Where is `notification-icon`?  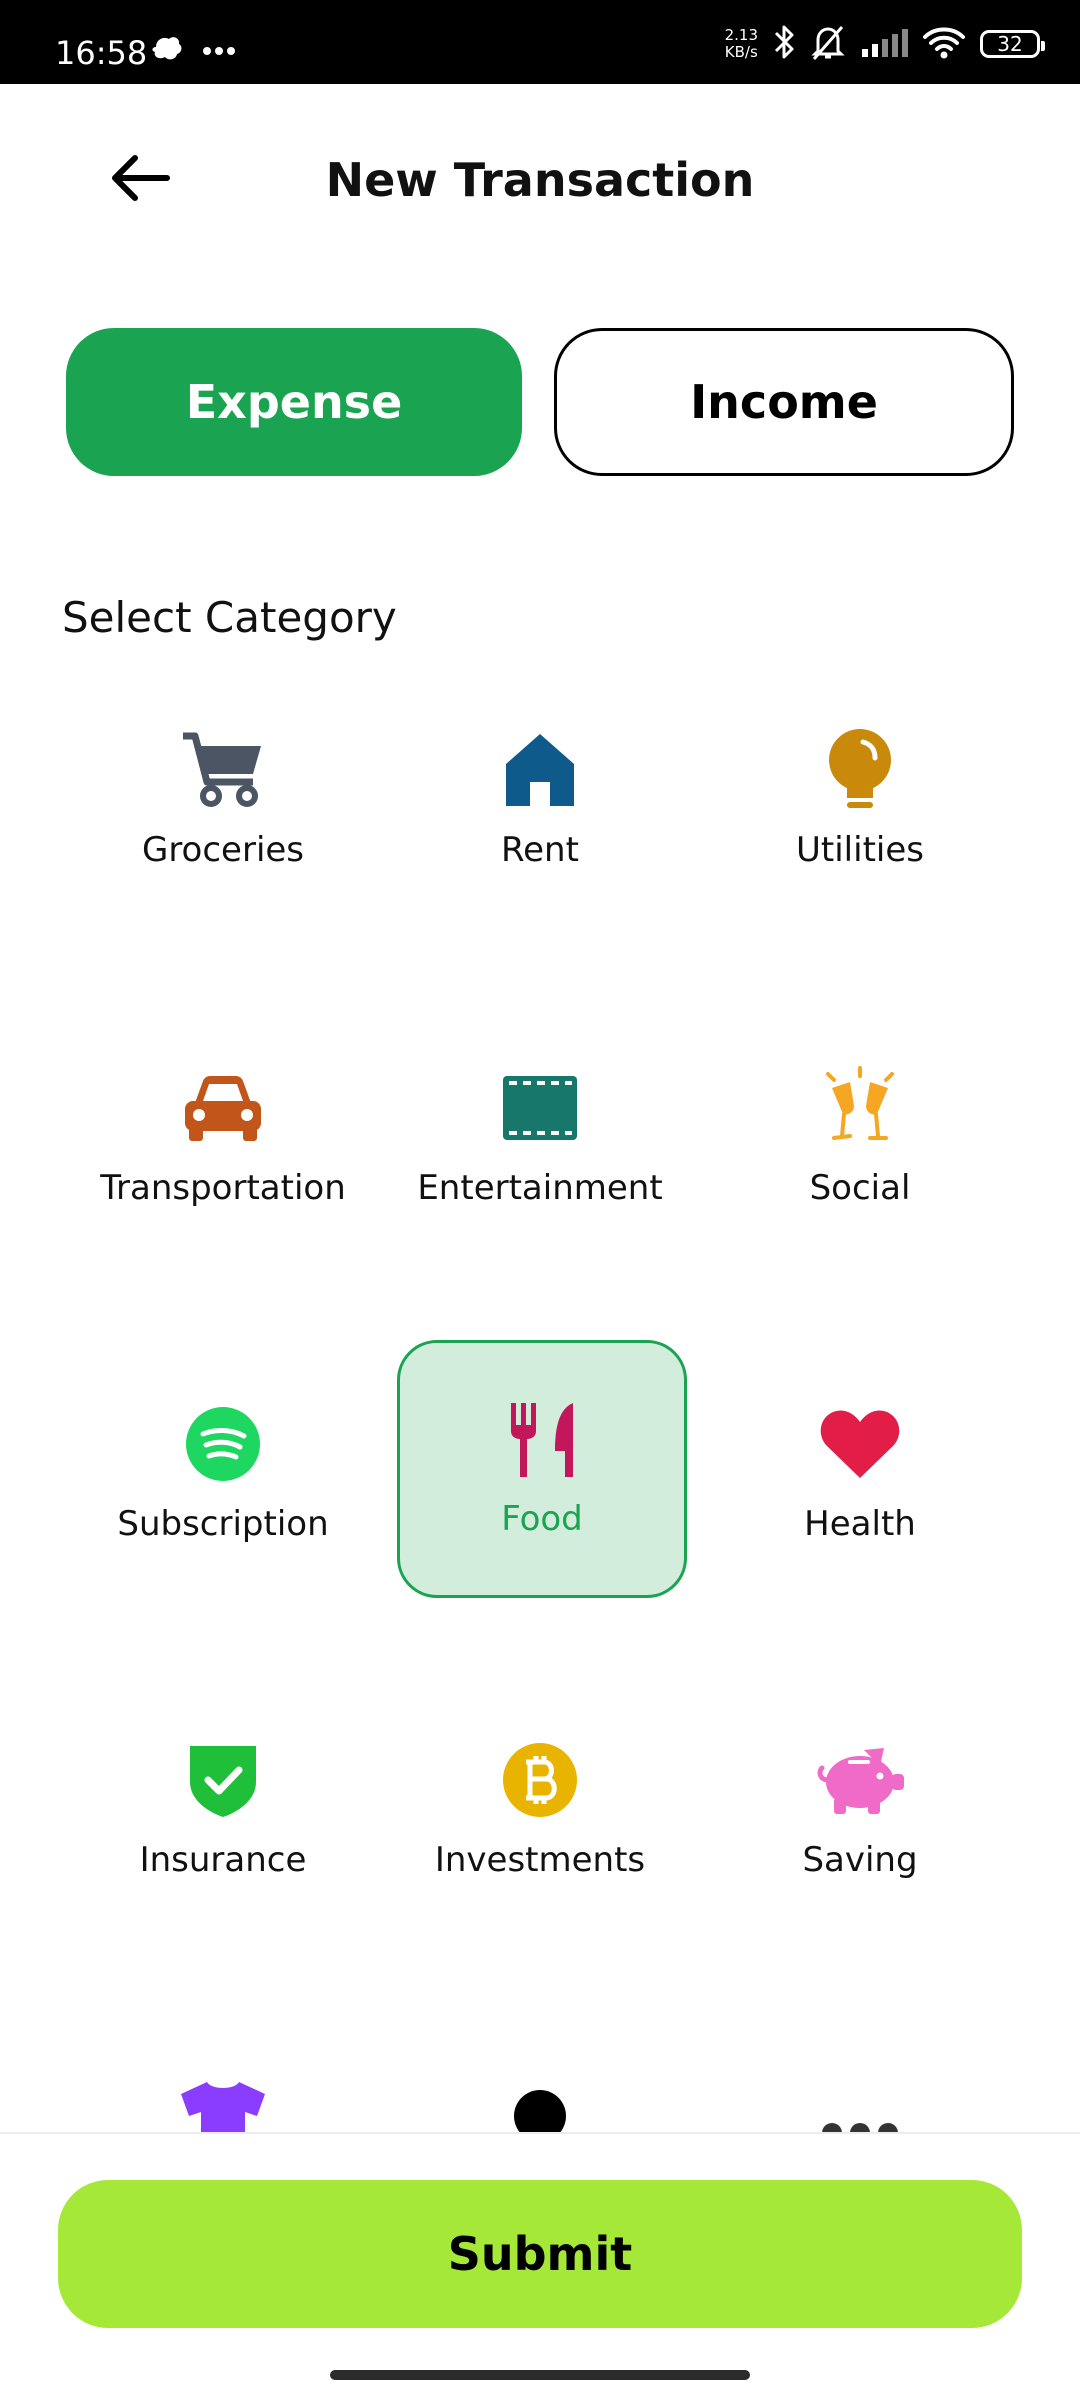 notification-icon is located at coordinates (167, 50).